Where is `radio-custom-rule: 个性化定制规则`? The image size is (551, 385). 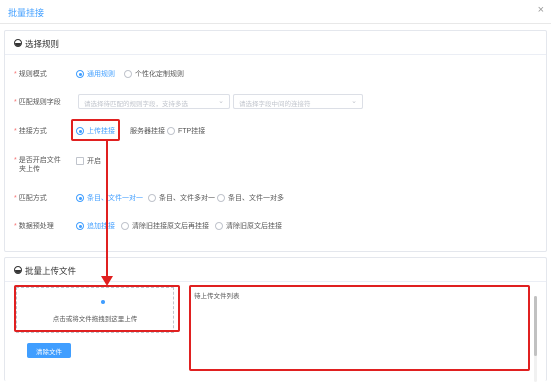 radio-custom-rule: 个性化定制规则 is located at coordinates (154, 74).